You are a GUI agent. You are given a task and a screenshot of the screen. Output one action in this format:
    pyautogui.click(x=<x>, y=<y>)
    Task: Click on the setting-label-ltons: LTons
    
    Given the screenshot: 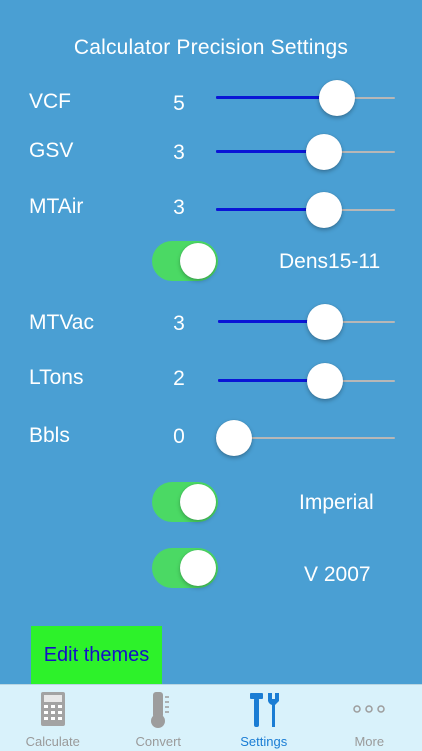 What is the action you would take?
    pyautogui.click(x=56, y=378)
    